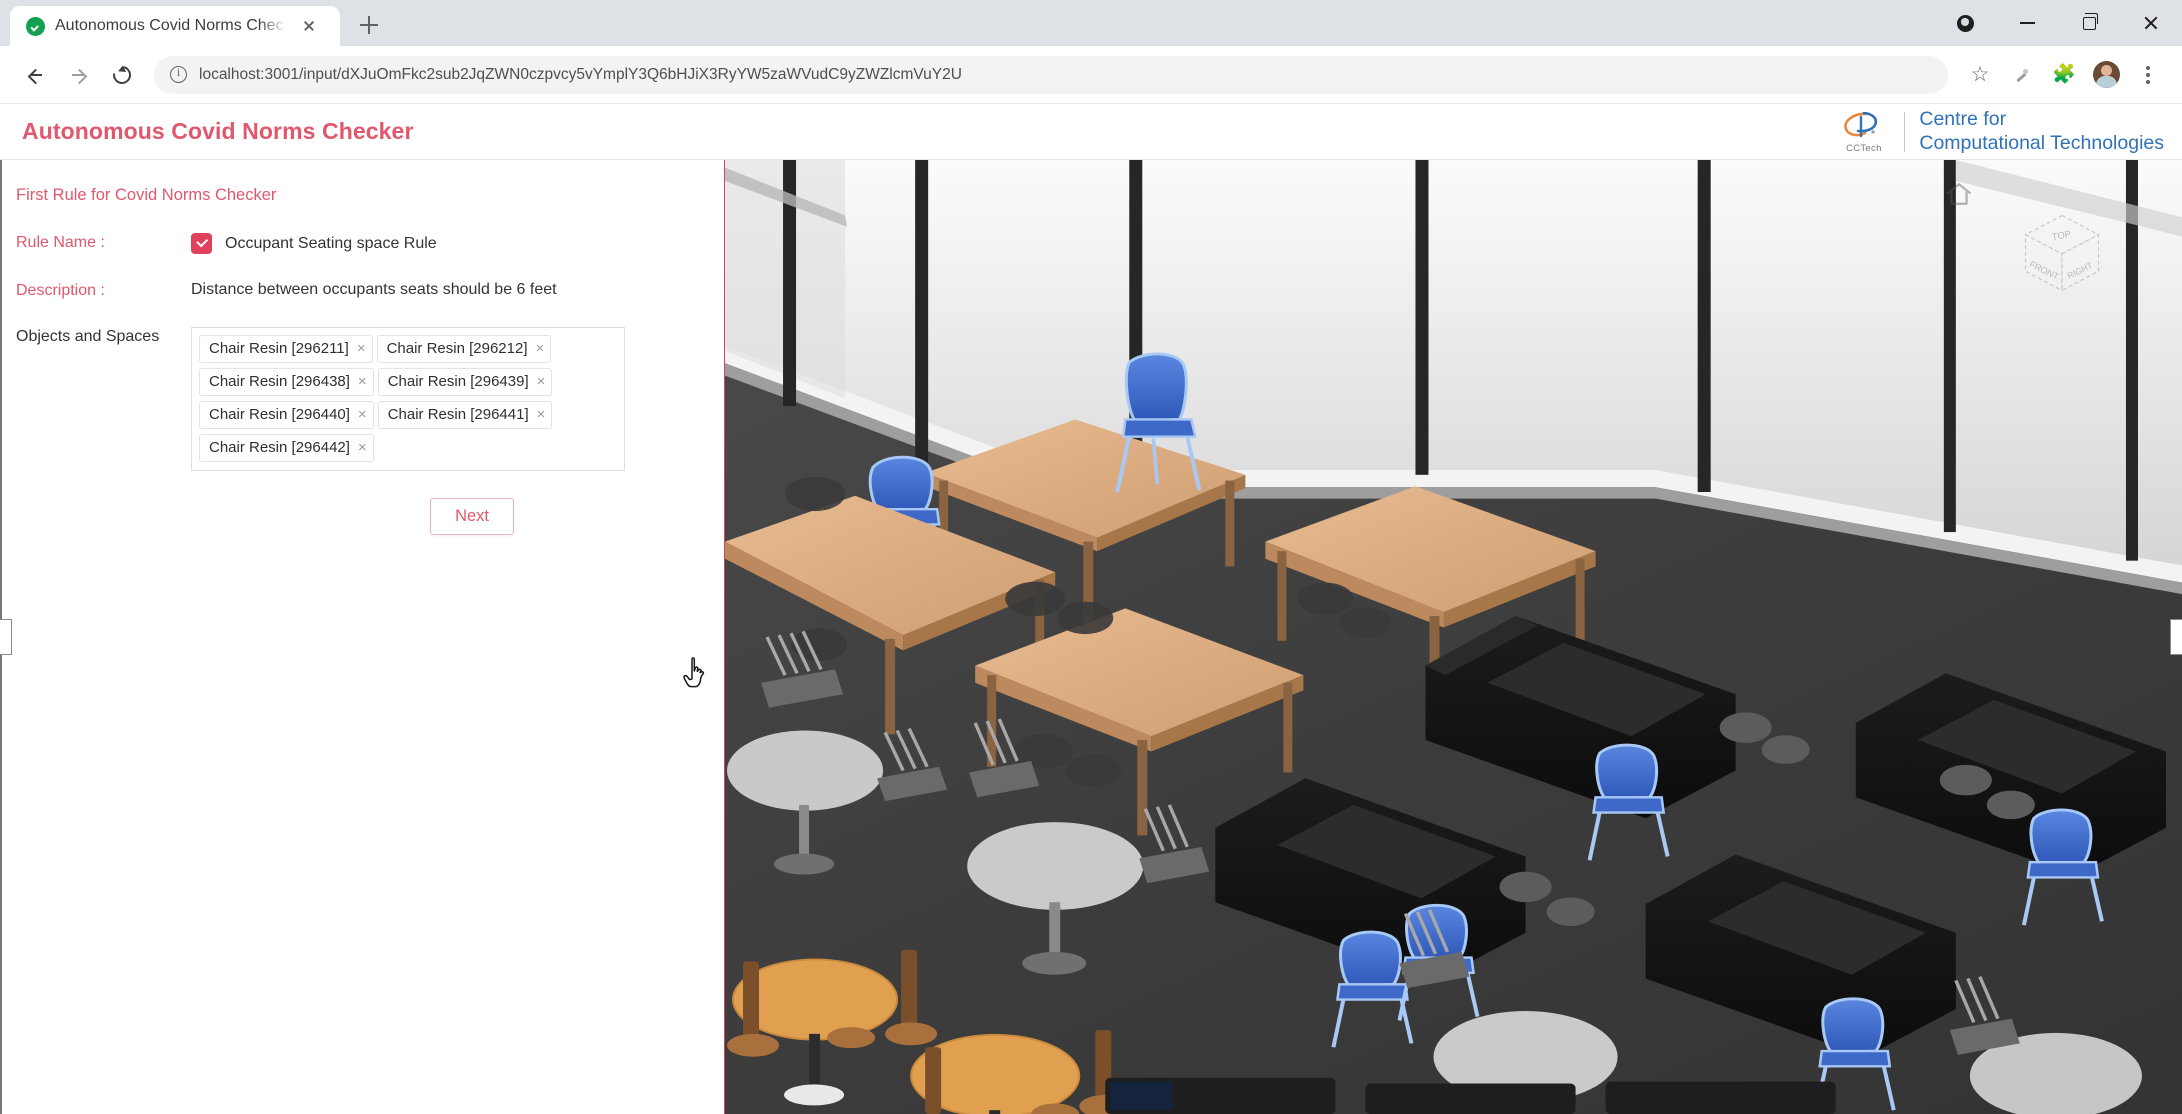 This screenshot has width=2182, height=1114. I want to click on description-label: Description :, so click(60, 290).